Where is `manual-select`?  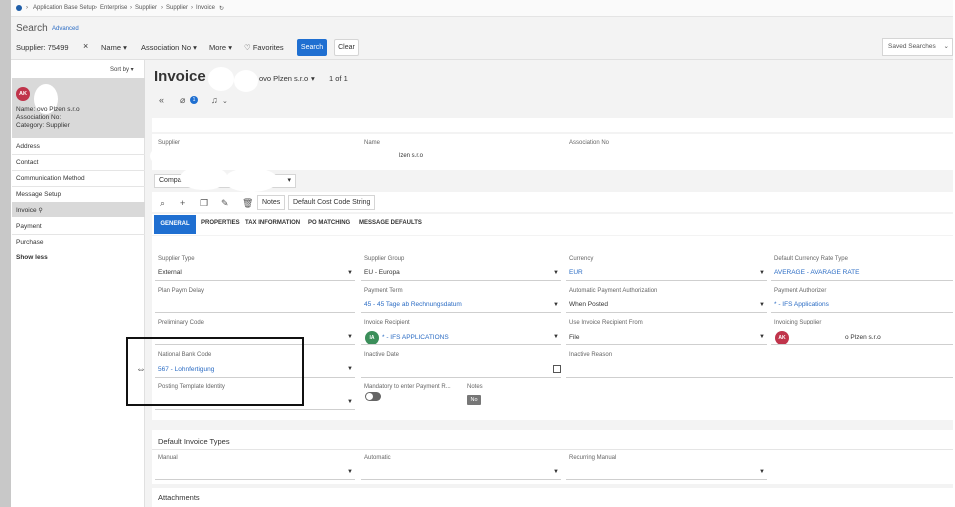
manual-select is located at coordinates (255, 479).